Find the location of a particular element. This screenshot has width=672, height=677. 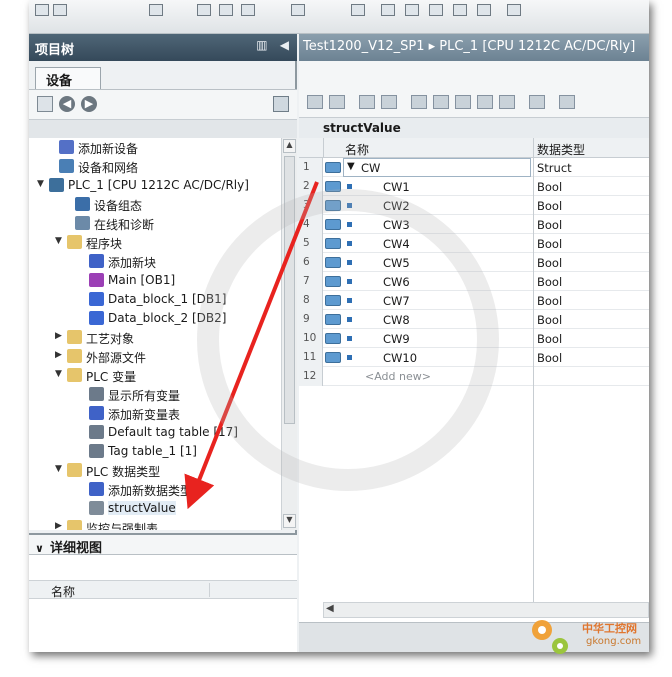

tree-item: 添加新数据类型 is located at coordinates (155, 489).